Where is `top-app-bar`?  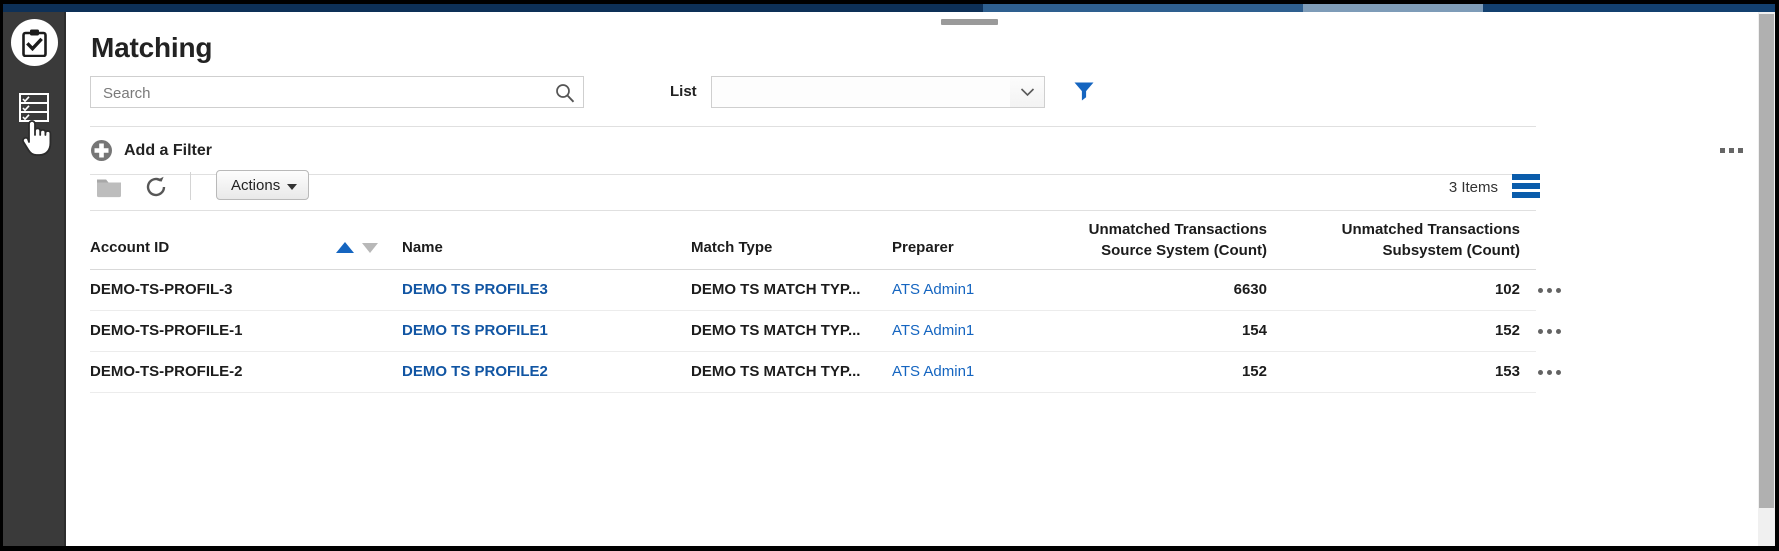 top-app-bar is located at coordinates (889, 8).